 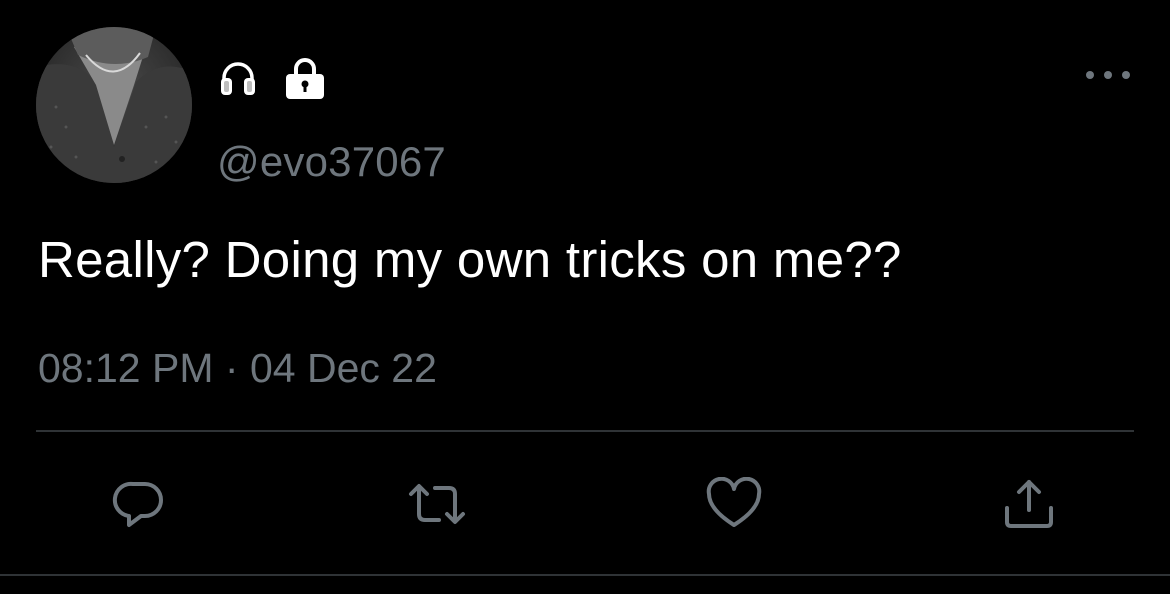 What do you see at coordinates (585, 431) in the screenshot?
I see `divider` at bounding box center [585, 431].